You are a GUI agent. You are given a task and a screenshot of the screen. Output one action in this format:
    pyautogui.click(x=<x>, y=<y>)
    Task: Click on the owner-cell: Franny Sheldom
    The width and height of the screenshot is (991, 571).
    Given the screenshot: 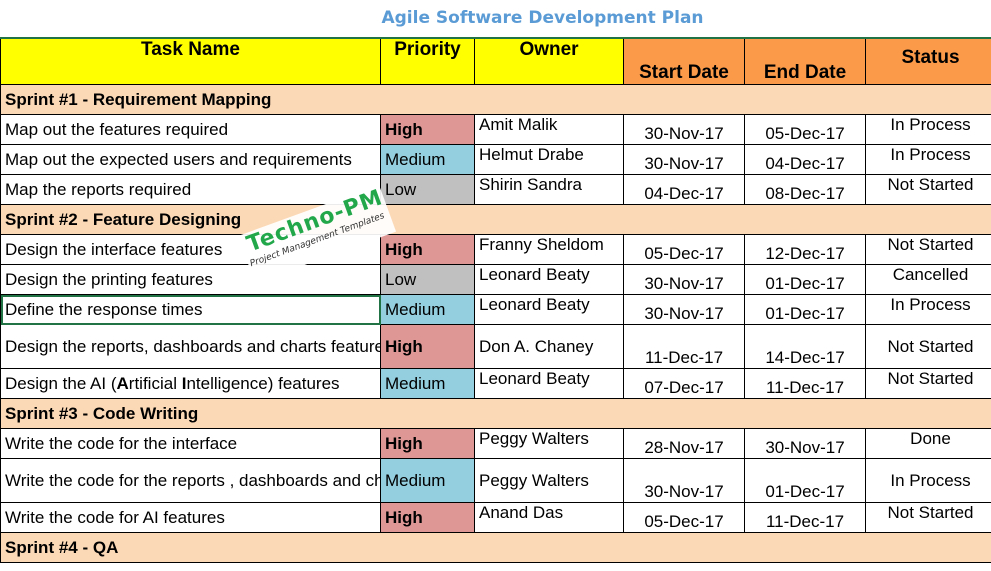 What is the action you would take?
    pyautogui.click(x=549, y=249)
    